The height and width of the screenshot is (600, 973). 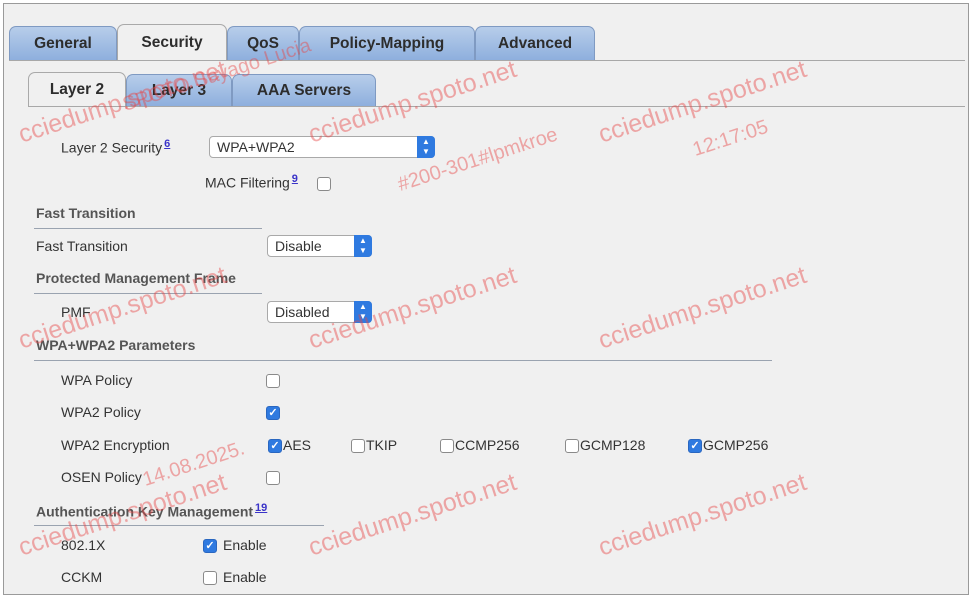 What do you see at coordinates (210, 578) in the screenshot?
I see `akm-cckm-checkbox` at bounding box center [210, 578].